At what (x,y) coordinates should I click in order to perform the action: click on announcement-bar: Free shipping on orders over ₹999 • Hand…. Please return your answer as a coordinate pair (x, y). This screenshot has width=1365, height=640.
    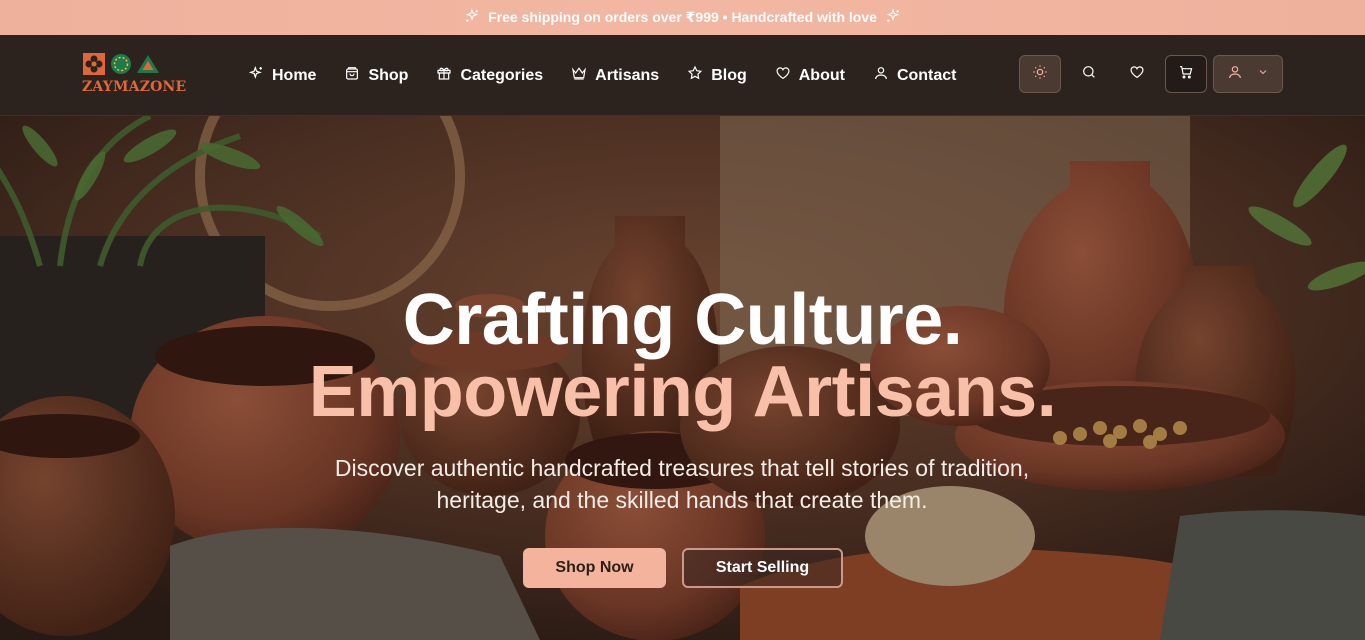
    Looking at the image, I should click on (682, 17).